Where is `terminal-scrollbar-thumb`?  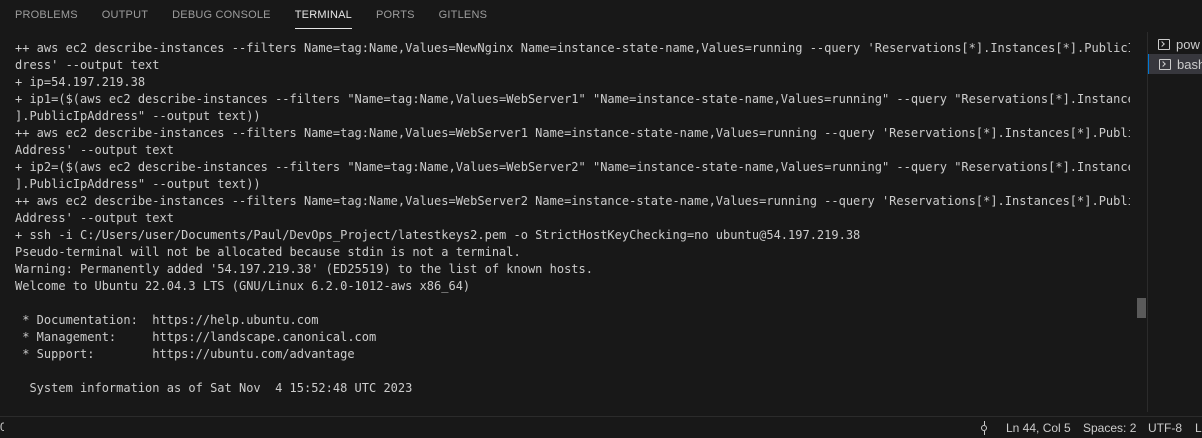
terminal-scrollbar-thumb is located at coordinates (1141, 308).